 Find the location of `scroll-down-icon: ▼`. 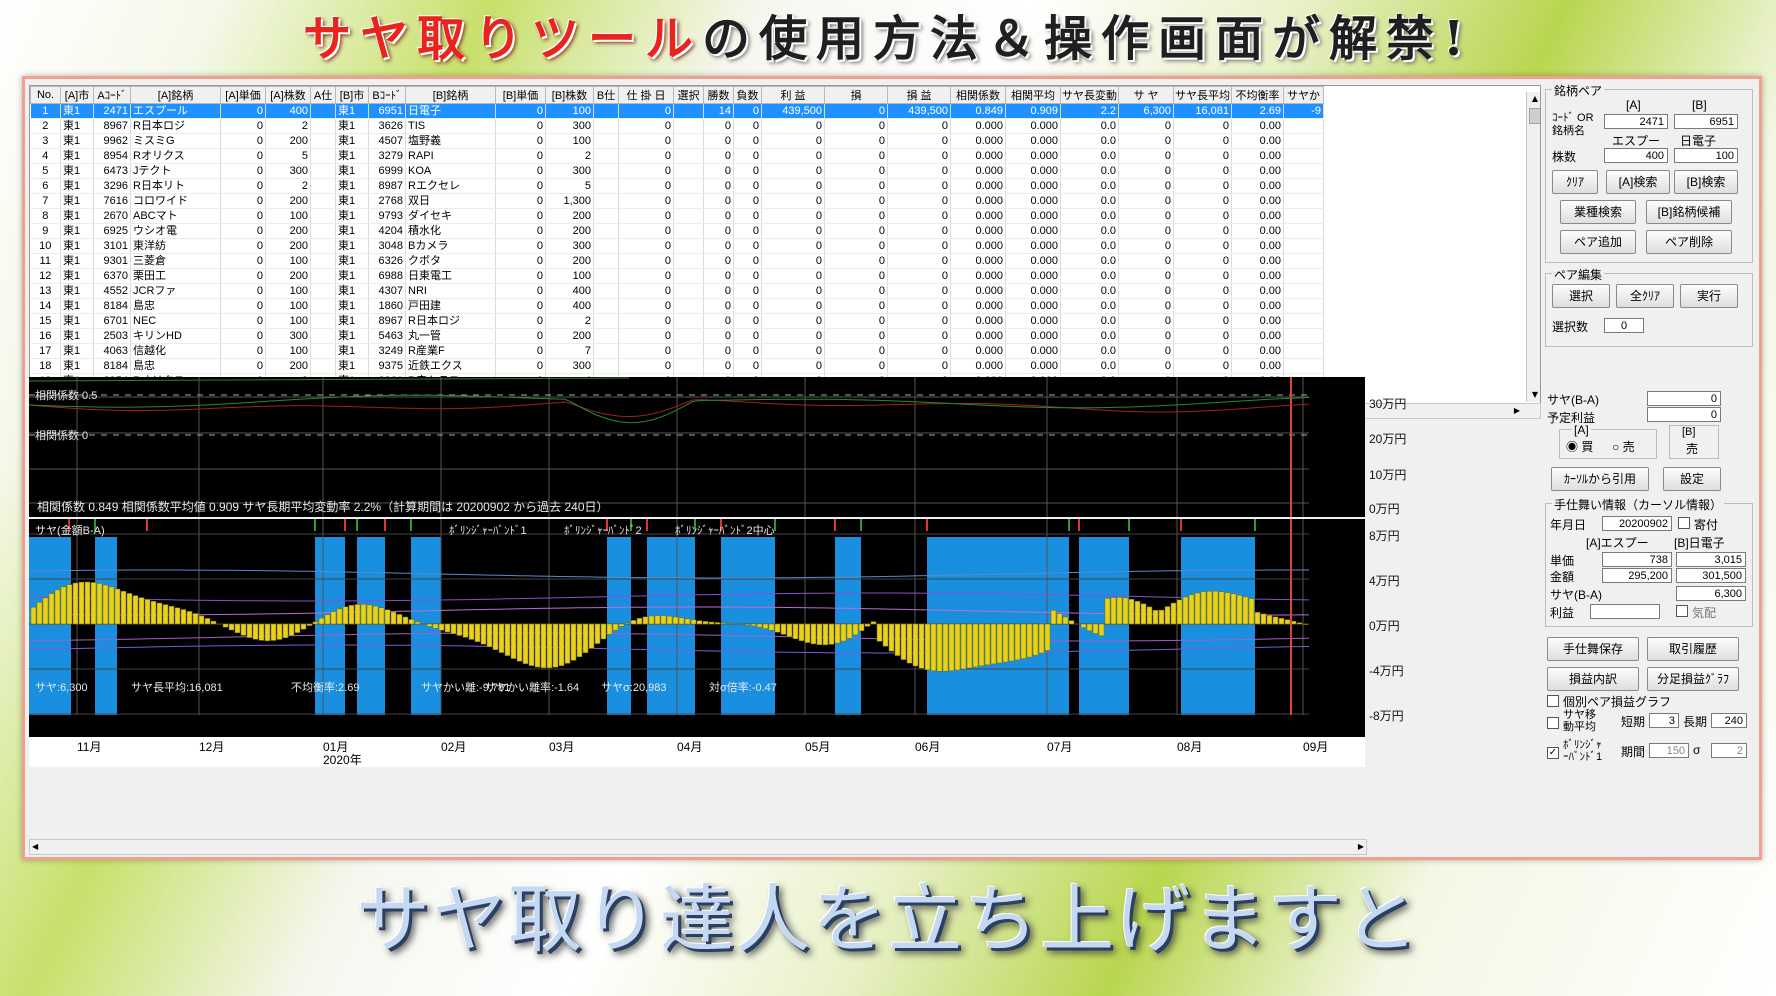

scroll-down-icon: ▼ is located at coordinates (1533, 395).